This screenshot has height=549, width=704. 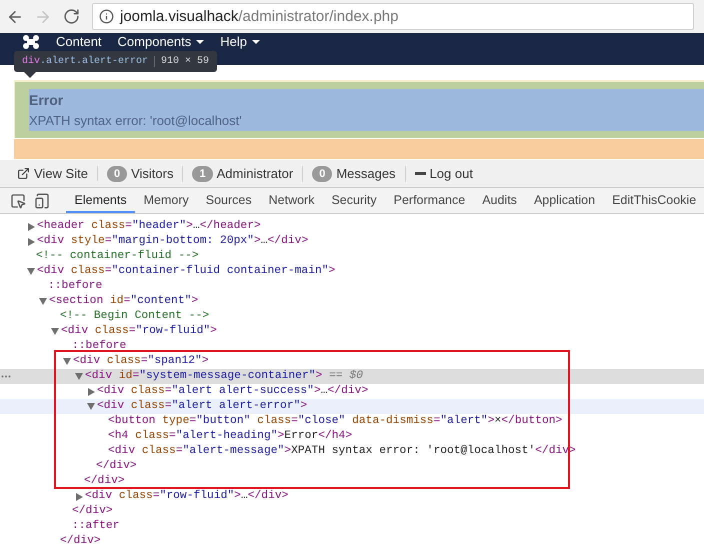 What do you see at coordinates (230, 436) in the screenshot?
I see `dom-node-line: <h4 class="alert-heading">Error</h4>` at bounding box center [230, 436].